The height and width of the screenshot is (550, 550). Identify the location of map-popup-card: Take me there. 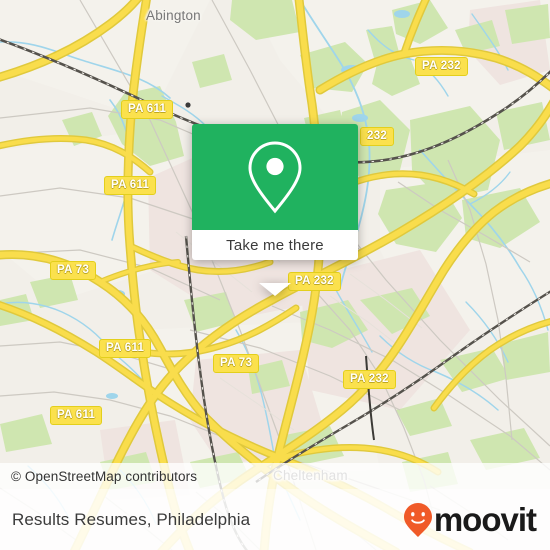
(275, 210).